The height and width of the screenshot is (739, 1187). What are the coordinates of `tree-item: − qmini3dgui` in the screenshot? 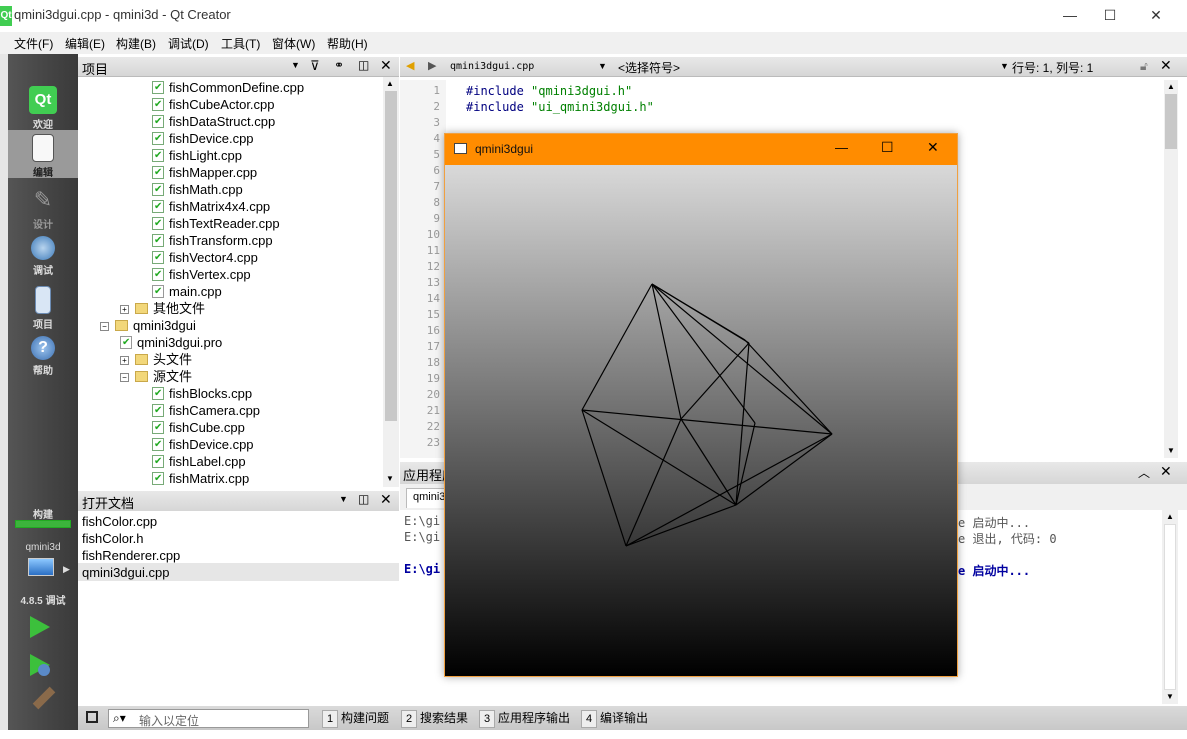 It's located at (148, 325).